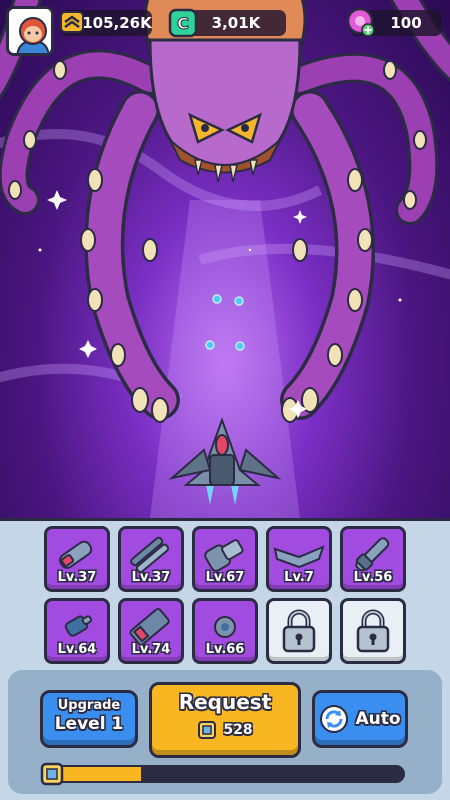 The width and height of the screenshot is (450, 800). Describe the element at coordinates (151, 631) in the screenshot. I see `weapon-slot-7: Lv.74` at that location.